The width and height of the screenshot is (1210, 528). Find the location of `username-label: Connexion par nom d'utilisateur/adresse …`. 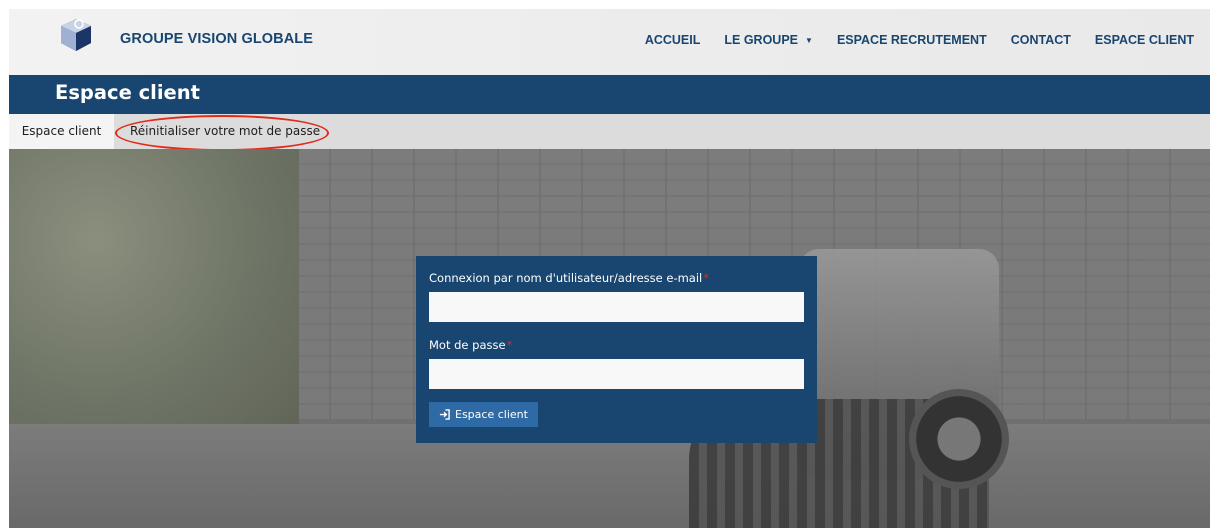

username-label: Connexion par nom d'utilisateur/adresse … is located at coordinates (569, 278).